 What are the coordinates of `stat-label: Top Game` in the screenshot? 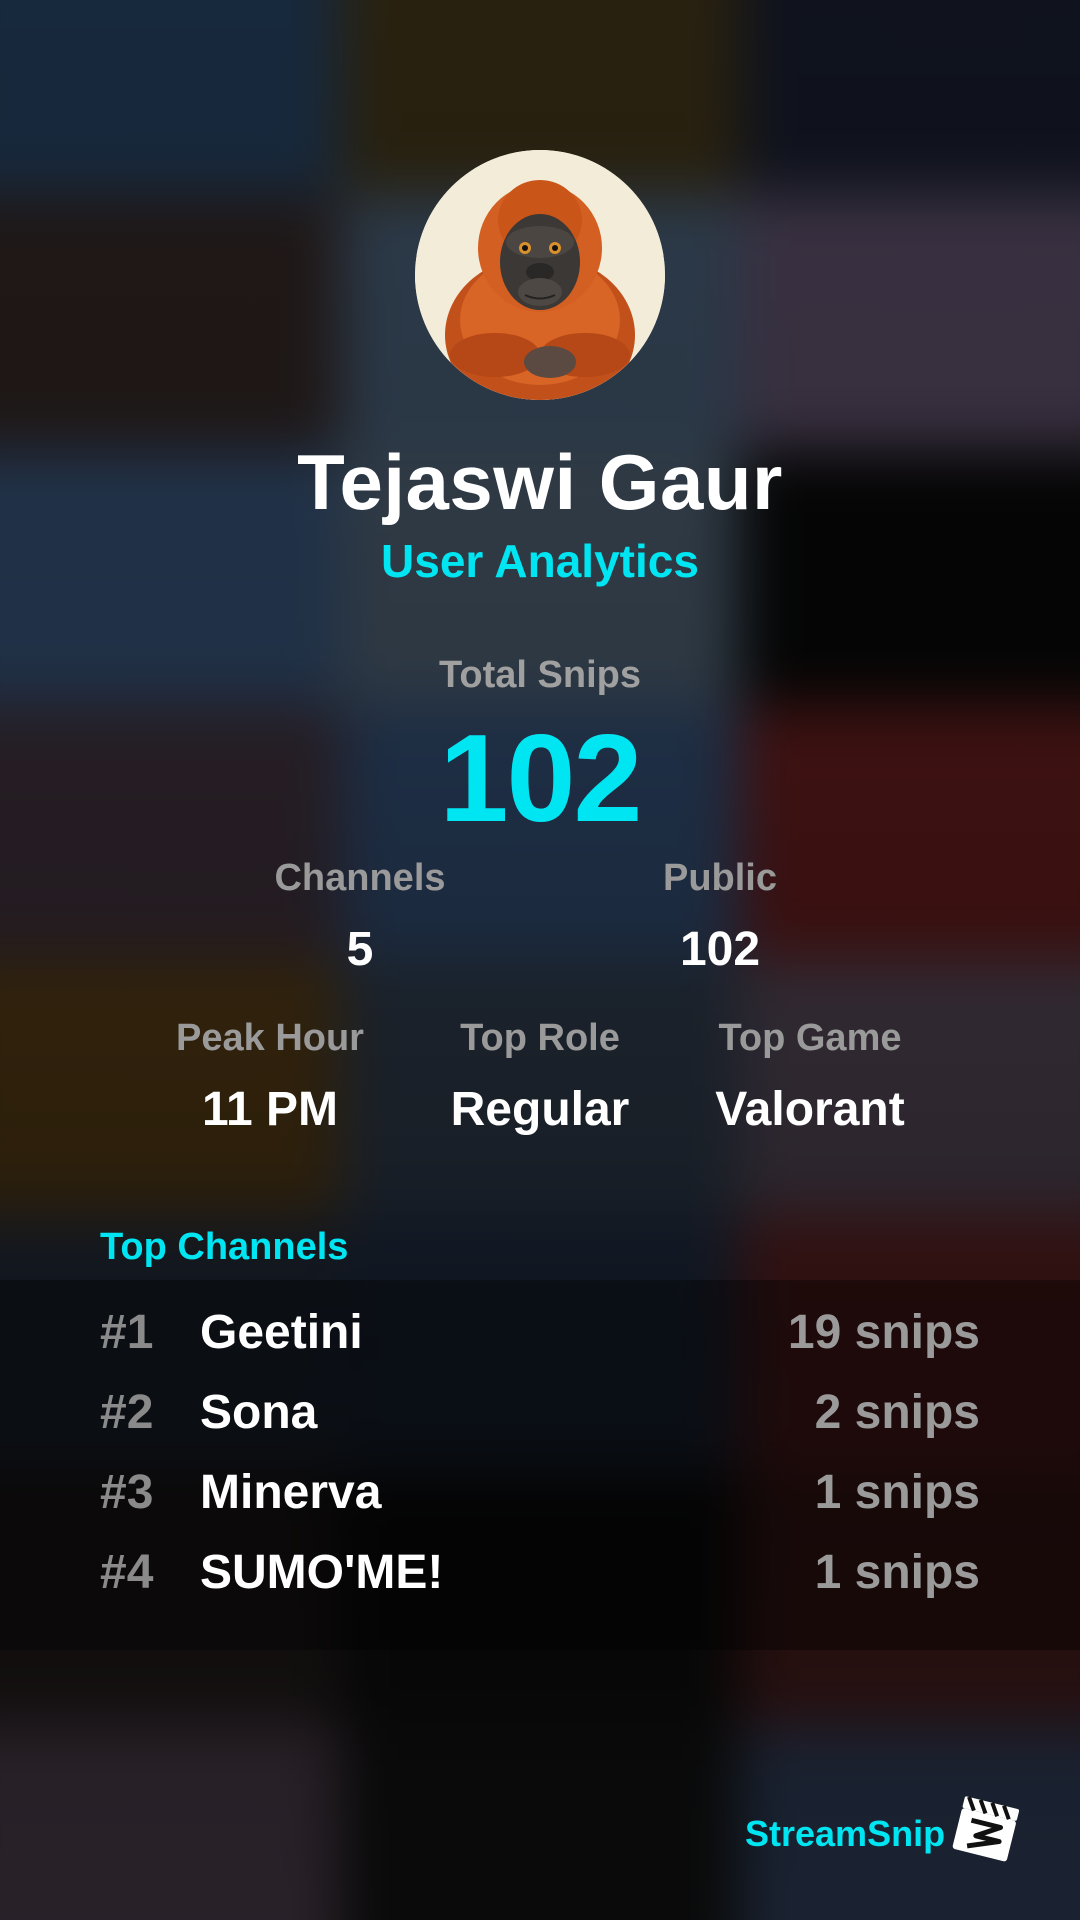 It's located at (810, 1038).